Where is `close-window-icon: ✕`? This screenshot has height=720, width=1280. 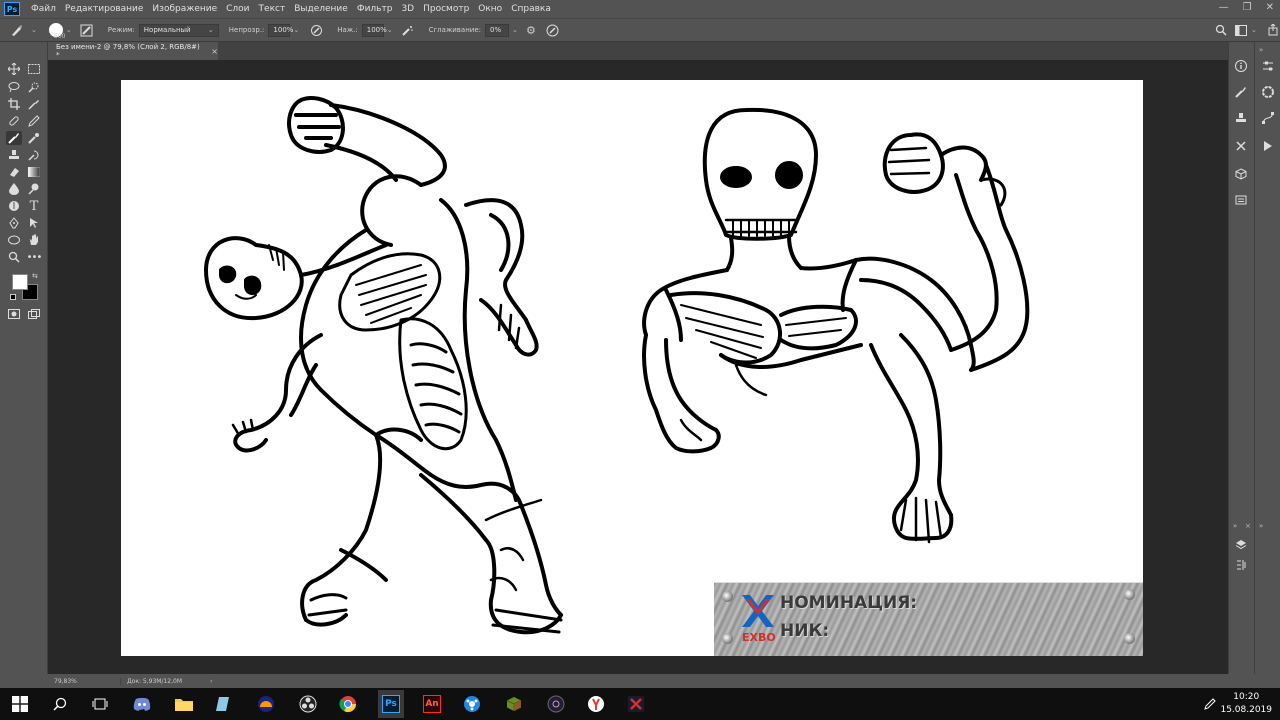
close-window-icon: ✕ is located at coordinates (1270, 7).